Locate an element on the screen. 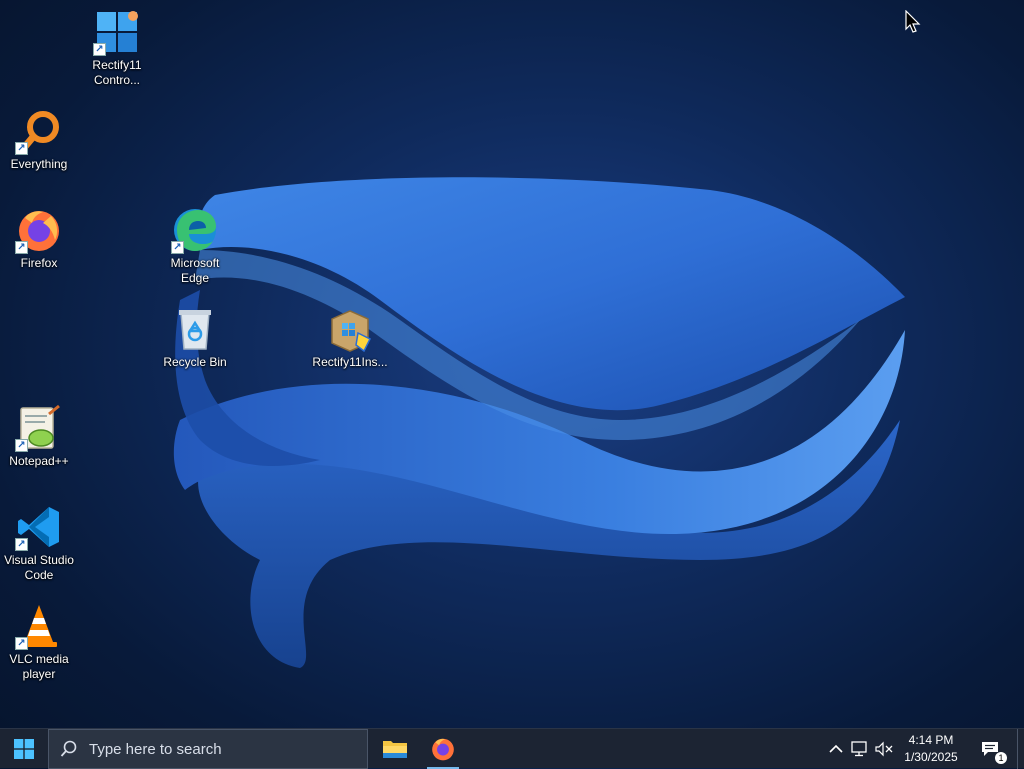  clock-time: 4:14 PM is located at coordinates (931, 740).